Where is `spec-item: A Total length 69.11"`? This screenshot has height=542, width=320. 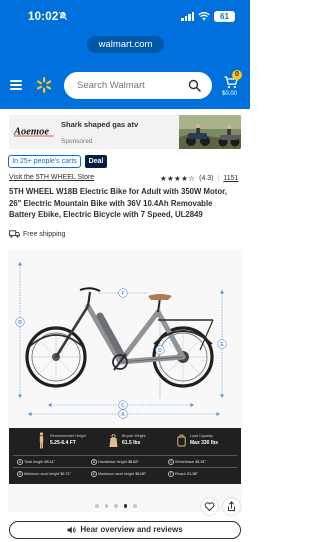 spec-item: A Total length 69.11" is located at coordinates (36, 462).